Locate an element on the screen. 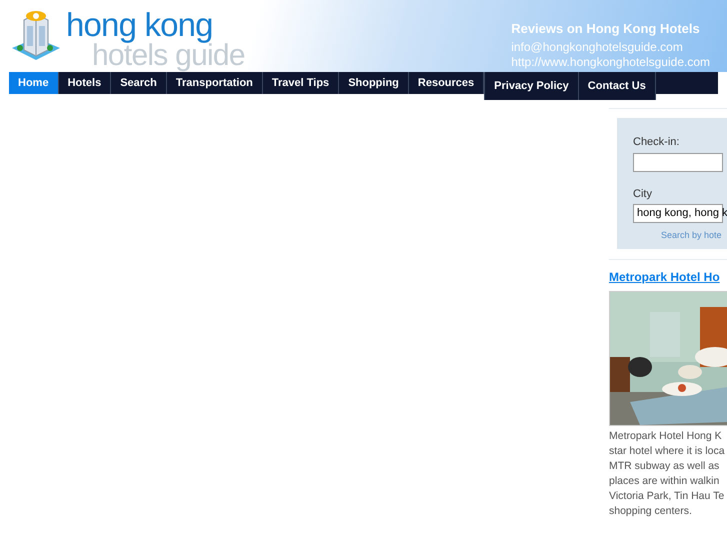  tagline: Reviews on Hong Kong Hotels is located at coordinates (606, 29).